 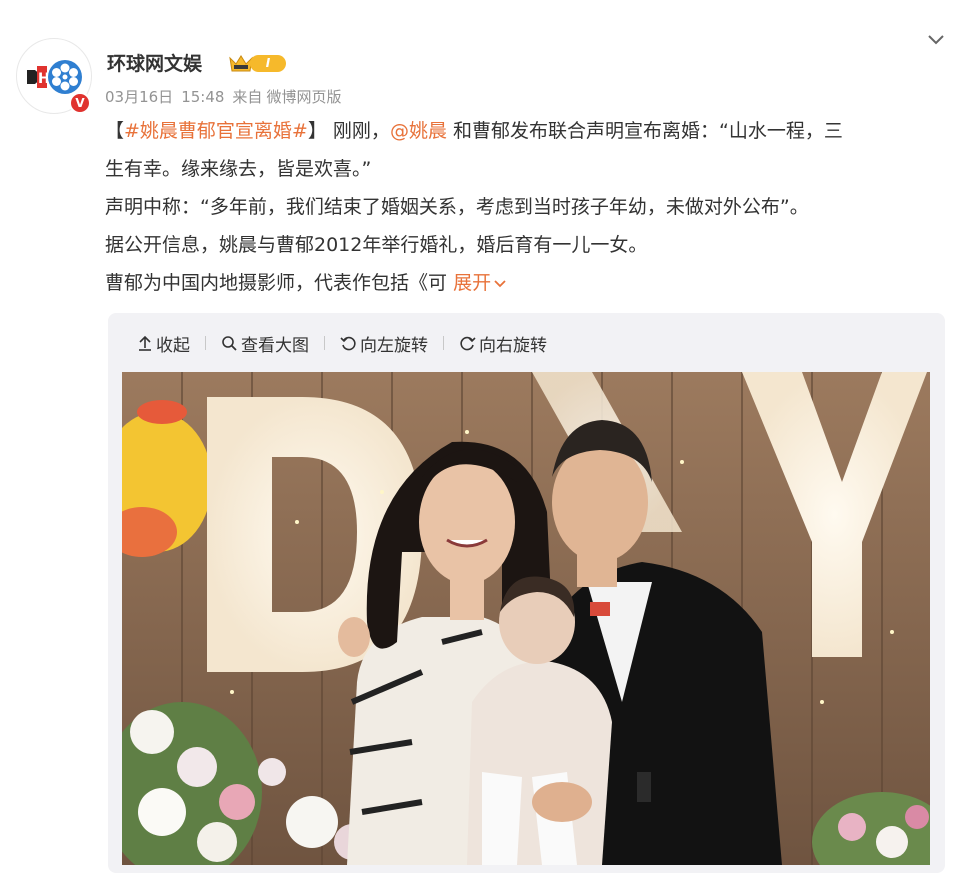 I want to click on expand-link: 展开, so click(x=480, y=283).